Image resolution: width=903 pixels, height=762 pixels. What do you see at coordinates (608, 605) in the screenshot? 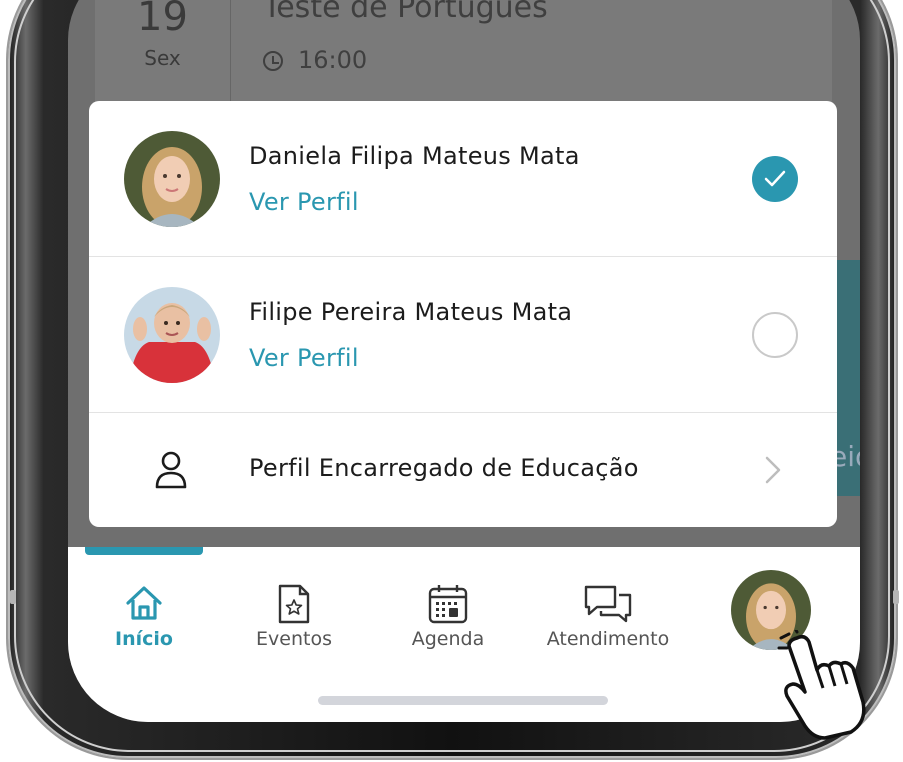
I see `chat-bubbles-icon` at bounding box center [608, 605].